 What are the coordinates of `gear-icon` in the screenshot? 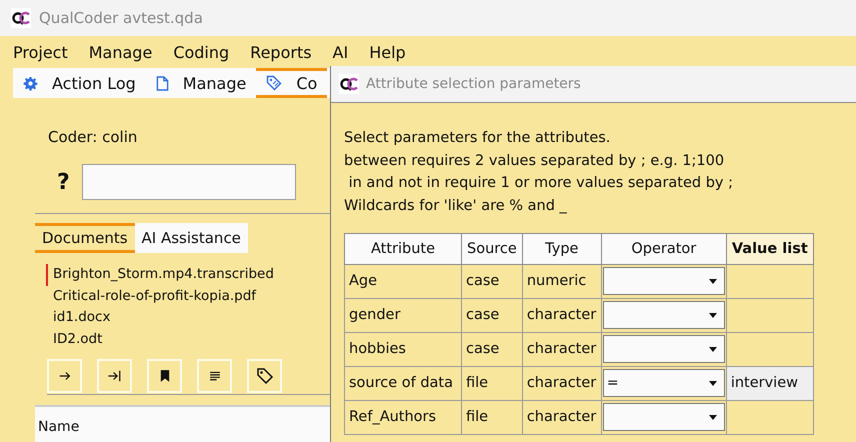 It's located at (30, 83).